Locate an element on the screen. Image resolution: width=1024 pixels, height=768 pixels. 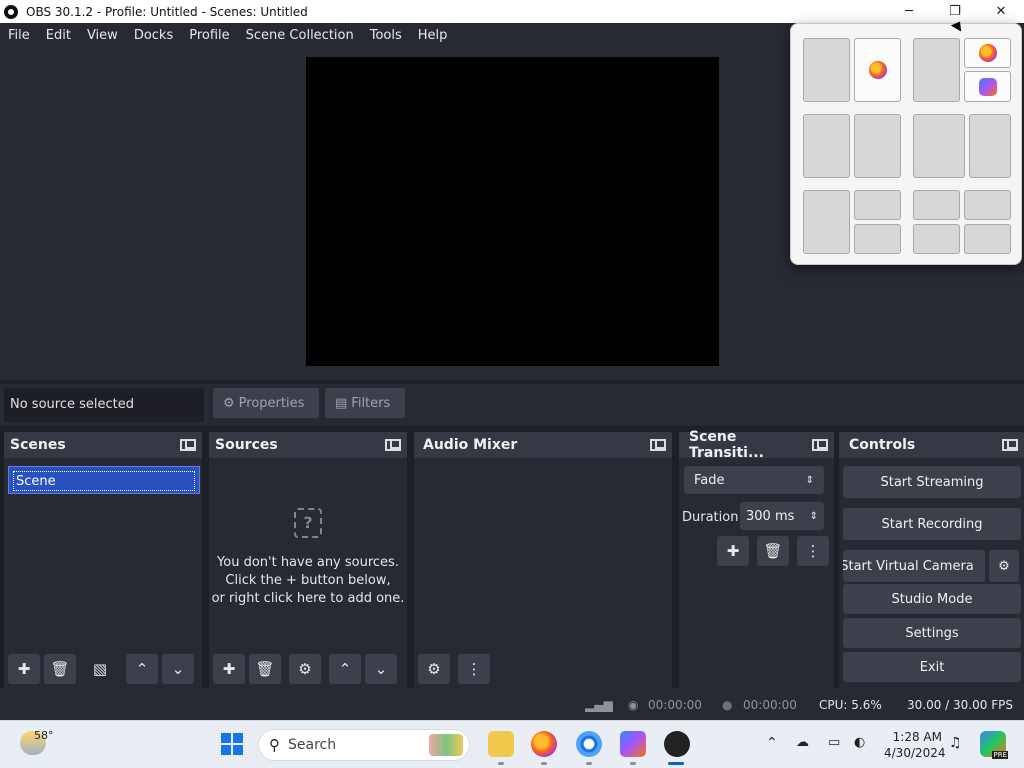
cpu-usage: CPU: 5.6% is located at coordinates (850, 705).